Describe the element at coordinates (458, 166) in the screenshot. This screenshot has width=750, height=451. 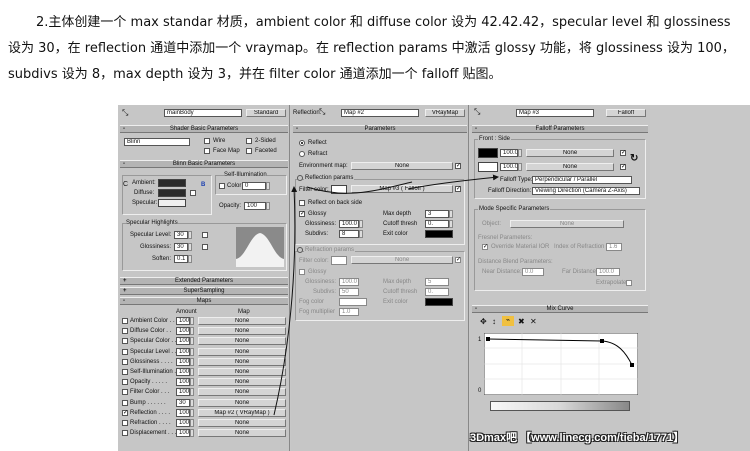
I see `env-map-checkbox` at that location.